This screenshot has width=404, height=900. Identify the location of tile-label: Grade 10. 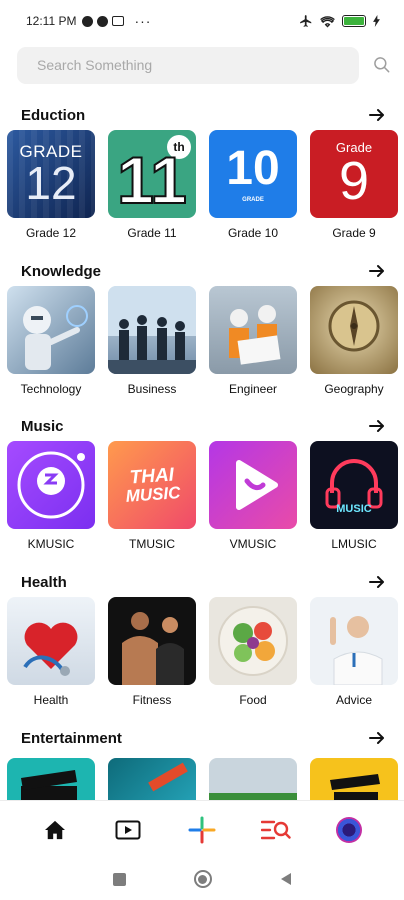
(253, 233).